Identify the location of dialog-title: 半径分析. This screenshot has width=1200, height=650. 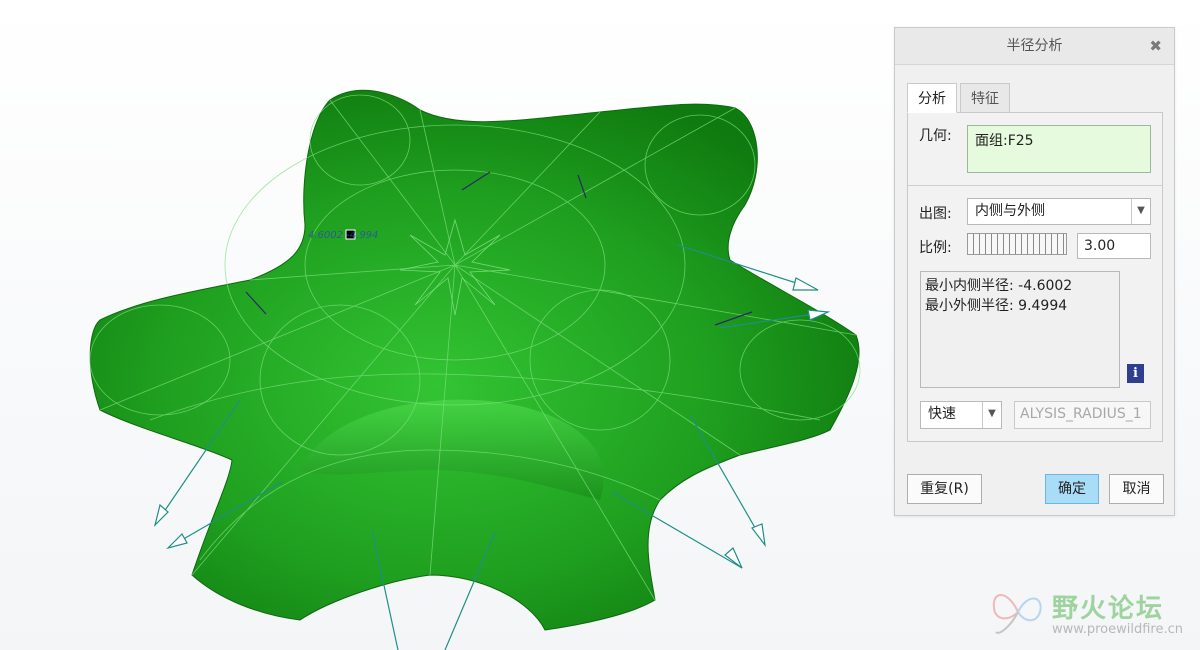
(1034, 46).